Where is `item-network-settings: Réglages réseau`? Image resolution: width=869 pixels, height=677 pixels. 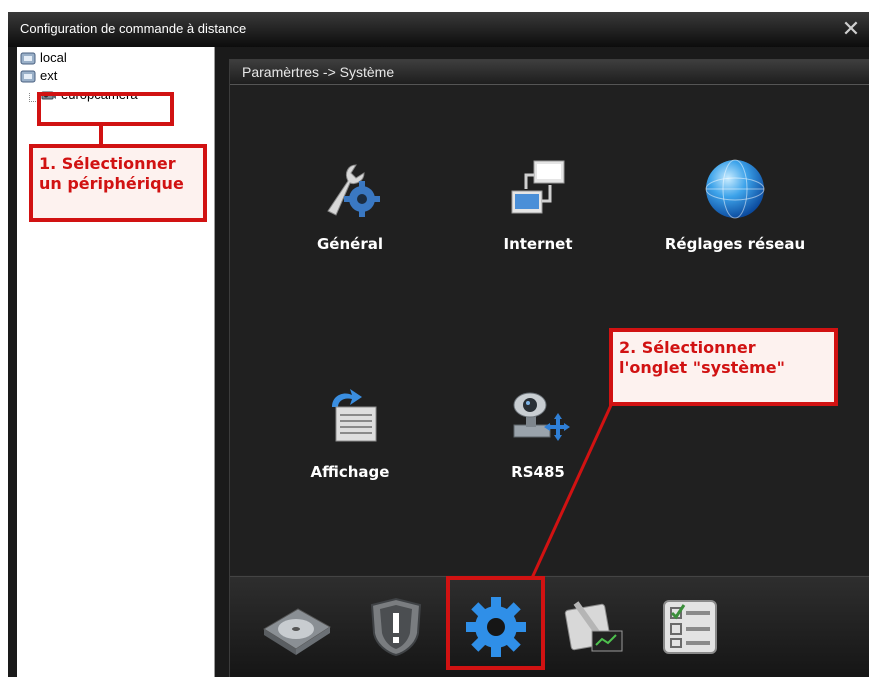 item-network-settings: Réglages réseau is located at coordinates (735, 205).